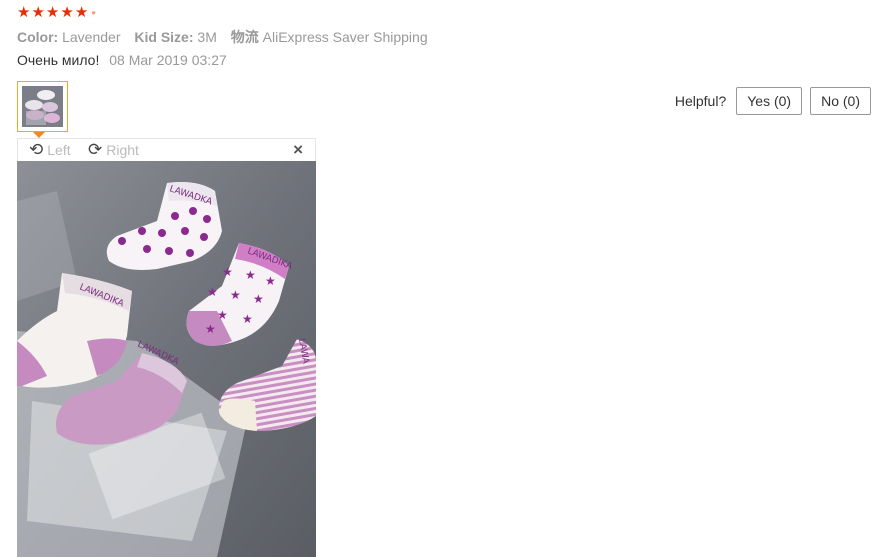 The image size is (880, 557). Describe the element at coordinates (244, 37) in the screenshot. I see `attr-key-shipping: 物流` at that location.